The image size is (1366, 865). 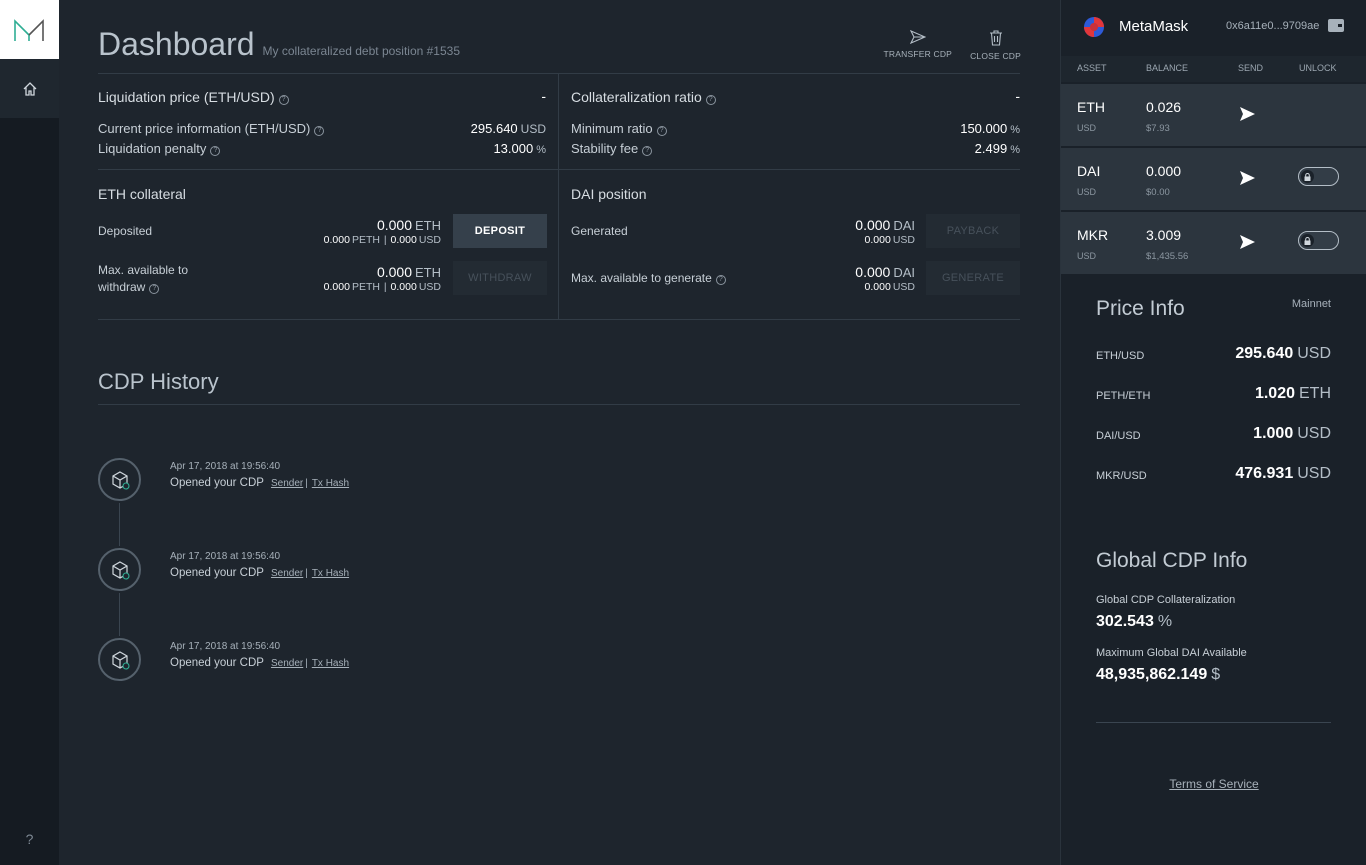 I want to click on max-withdraw-label: Max. available to withdraw?, so click(x=143, y=278).